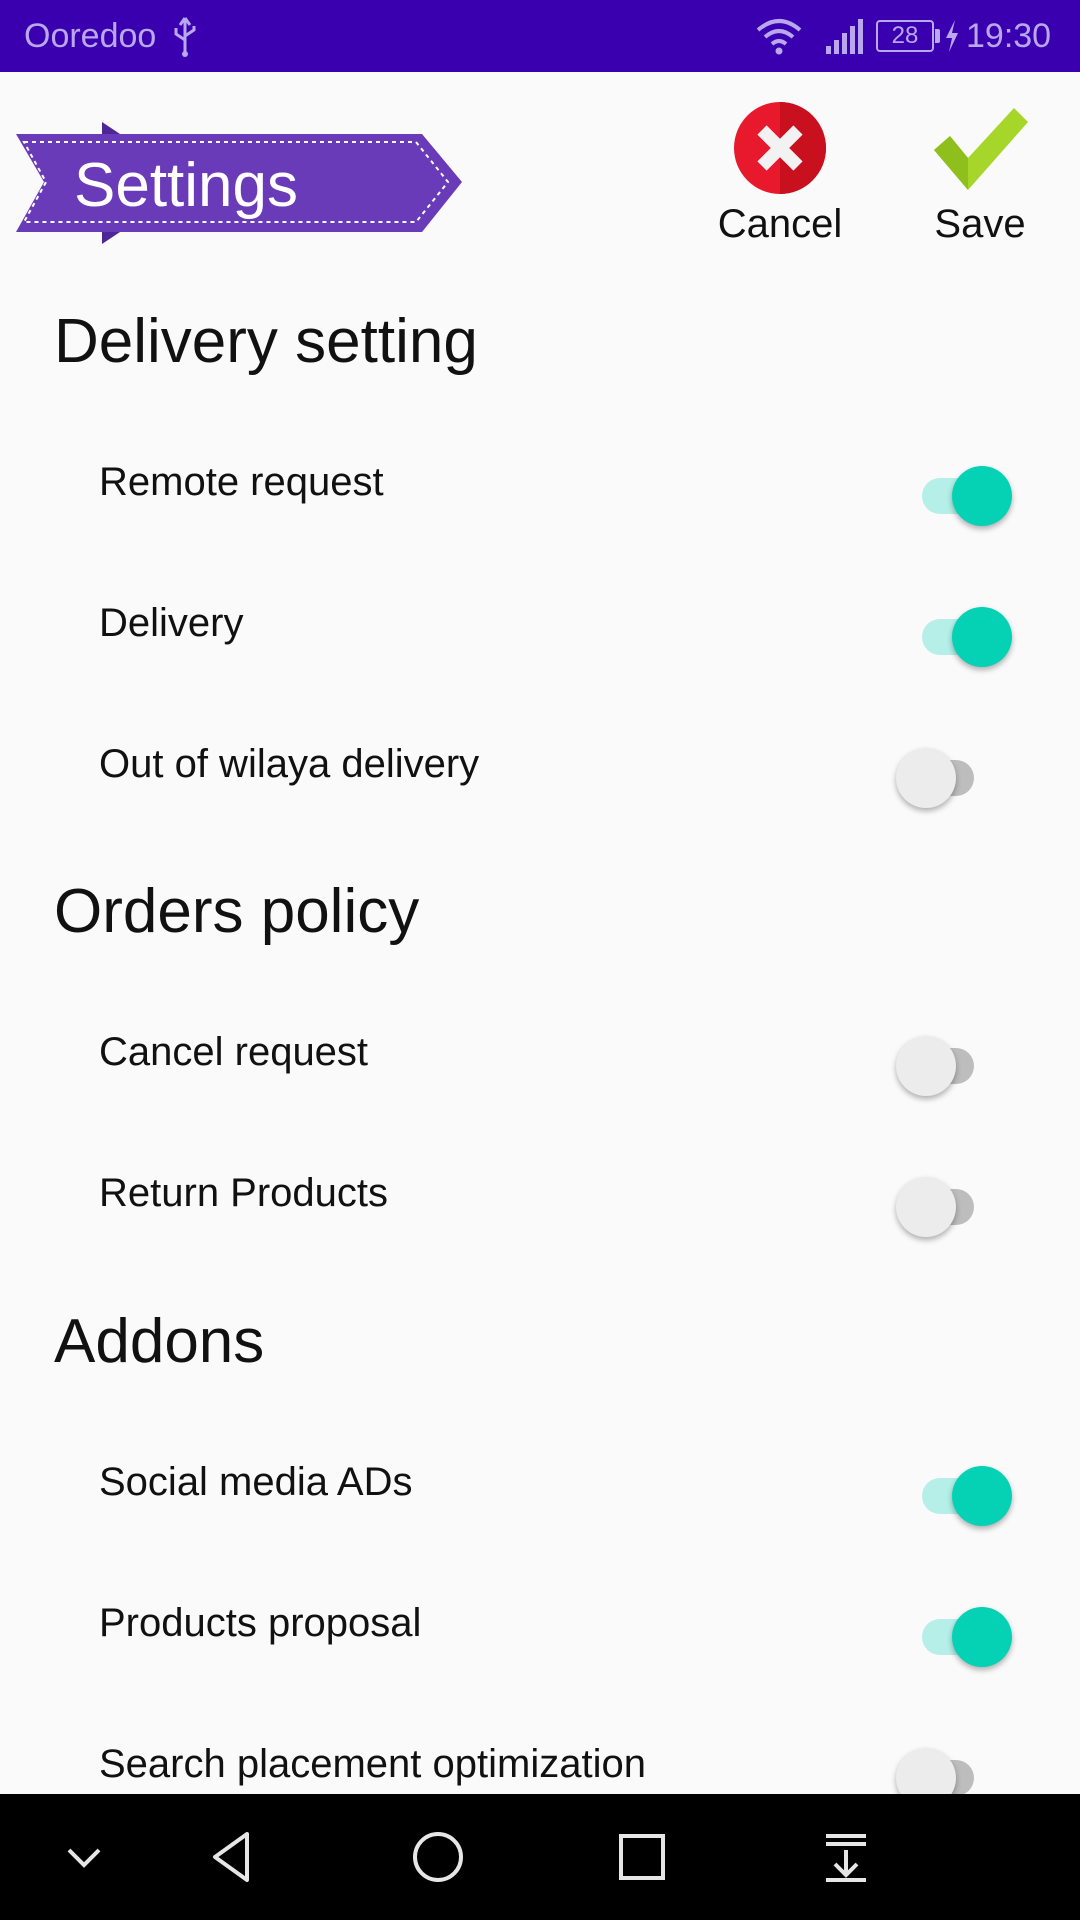 This screenshot has width=1080, height=1920. What do you see at coordinates (237, 911) in the screenshot?
I see `section-header-orders-policy: Orders policy` at bounding box center [237, 911].